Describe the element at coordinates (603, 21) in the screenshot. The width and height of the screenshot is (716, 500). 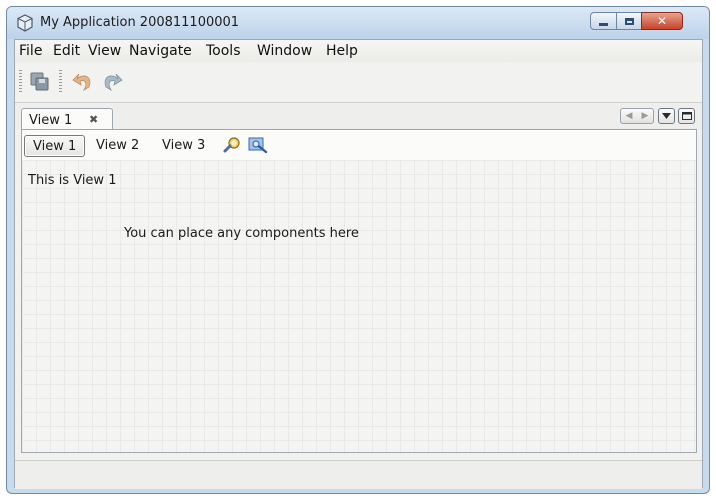
I see `minimize-button` at that location.